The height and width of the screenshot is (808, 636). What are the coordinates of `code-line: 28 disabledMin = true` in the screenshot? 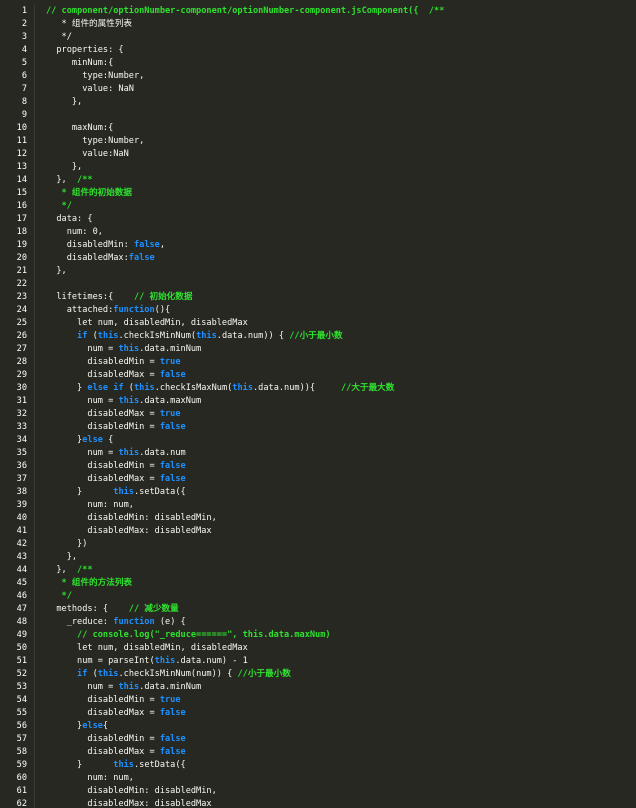 It's located at (318, 362).